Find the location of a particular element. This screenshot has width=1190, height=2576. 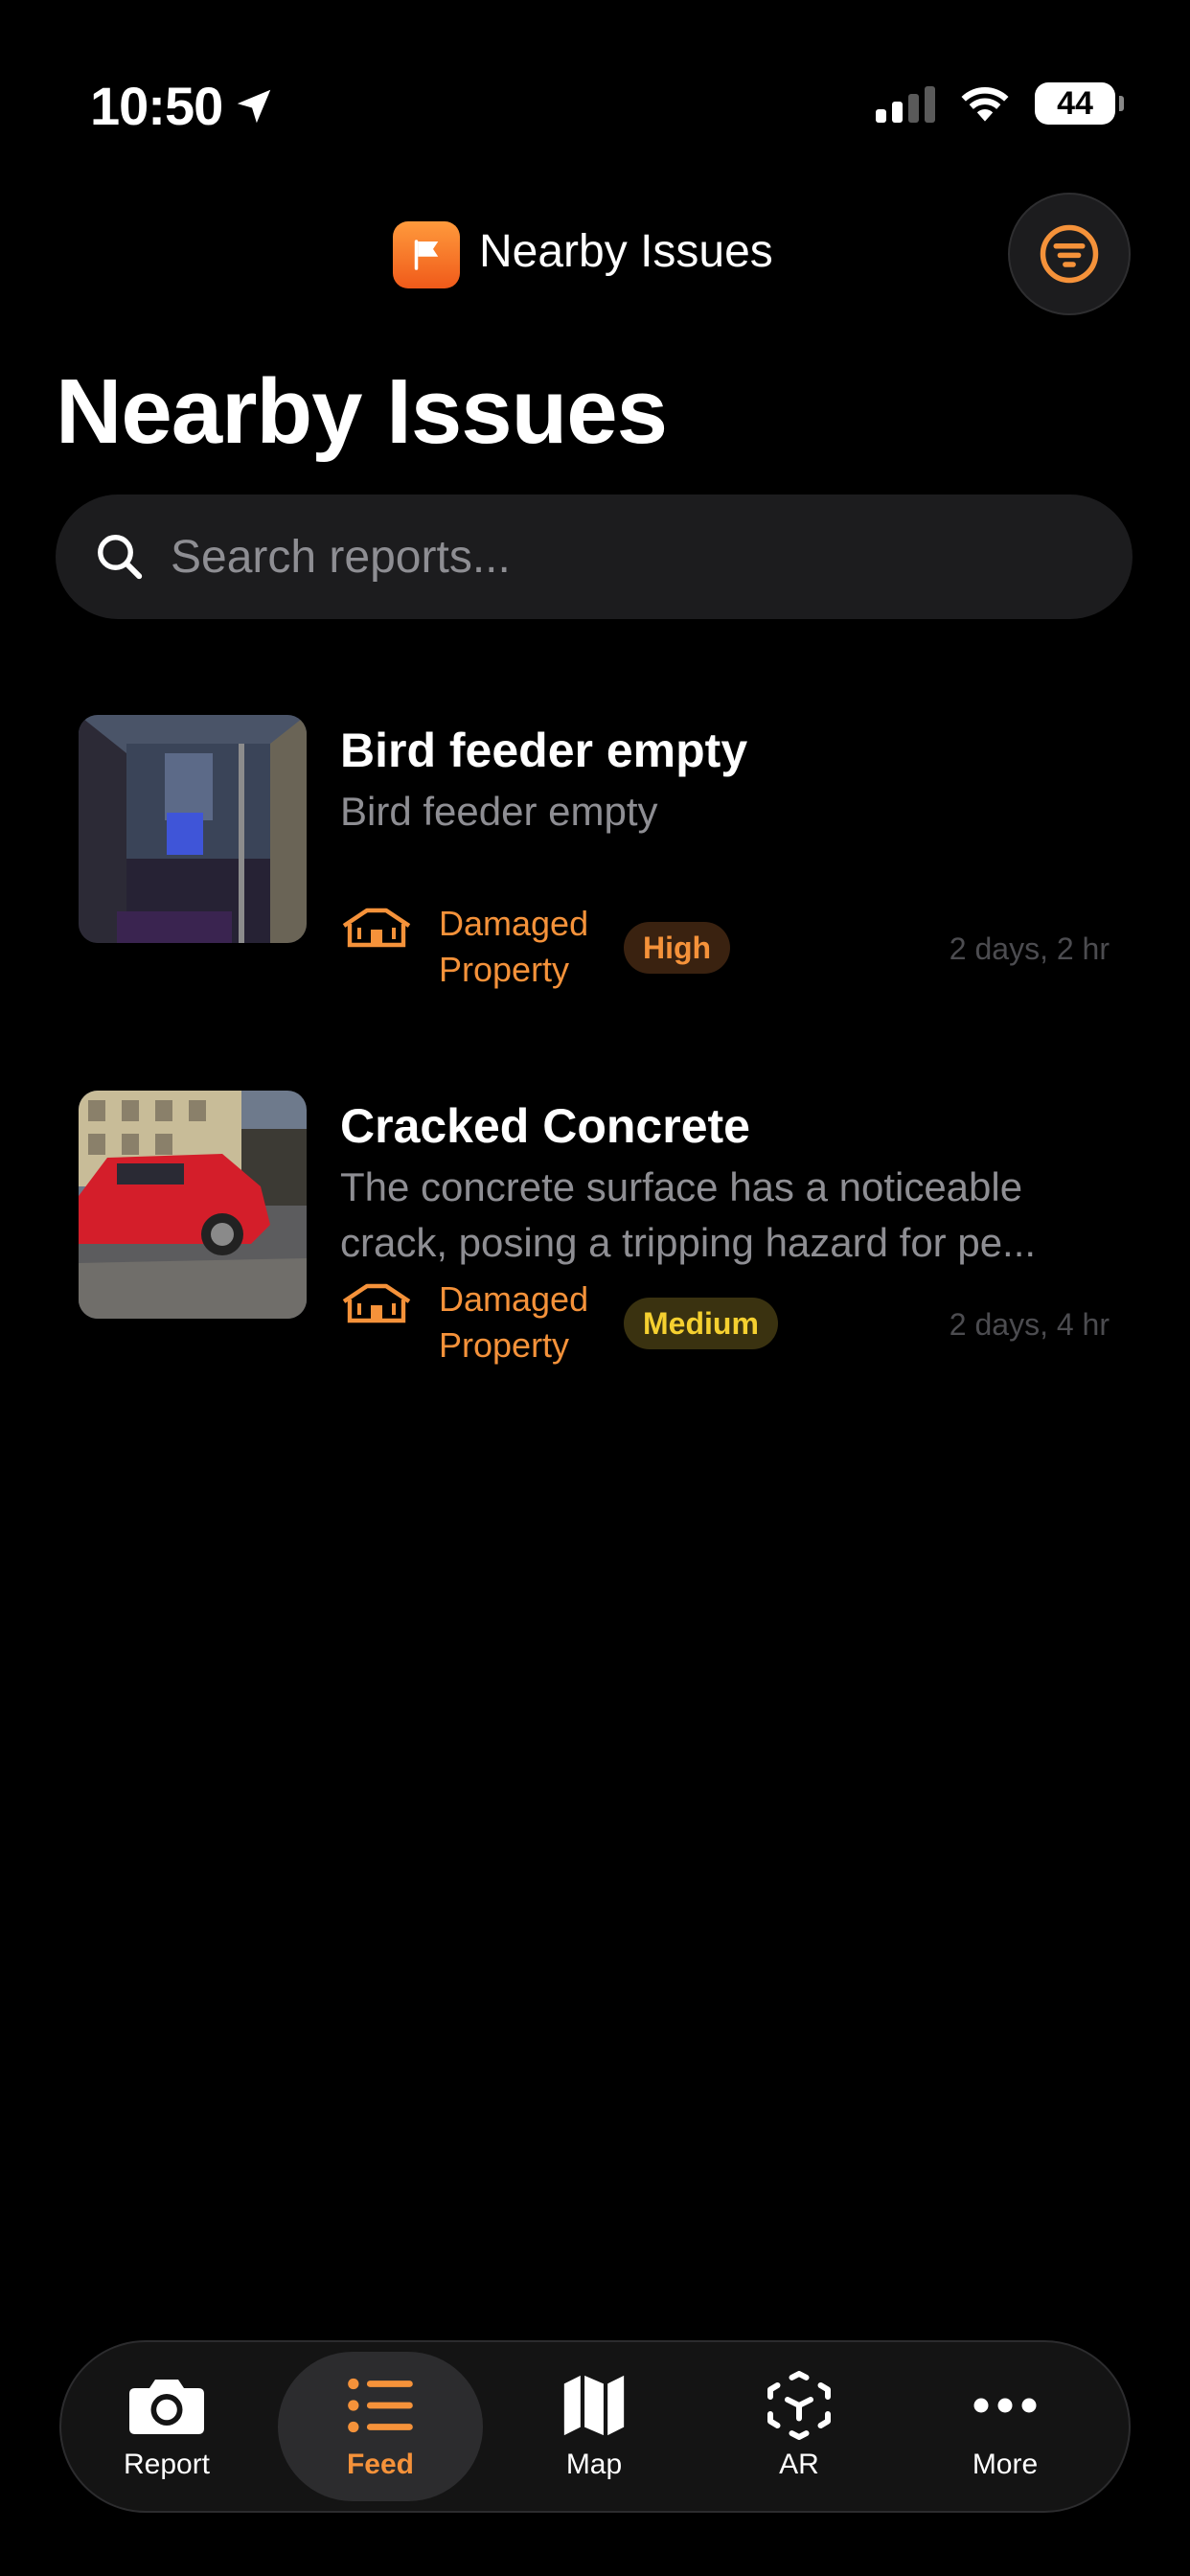

battery-icon: 44 is located at coordinates (1079, 103).